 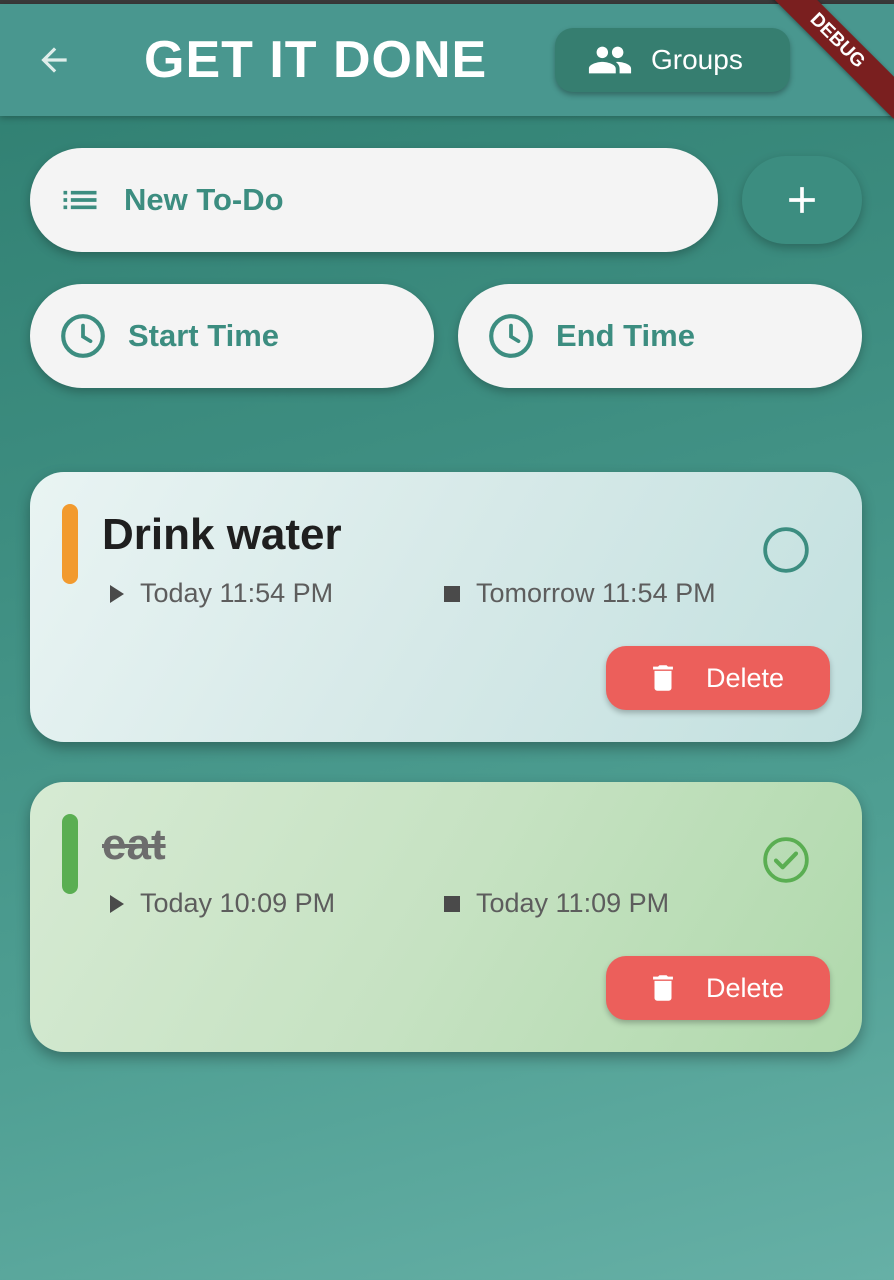 What do you see at coordinates (697, 59) in the screenshot?
I see `groups-label: Groups` at bounding box center [697, 59].